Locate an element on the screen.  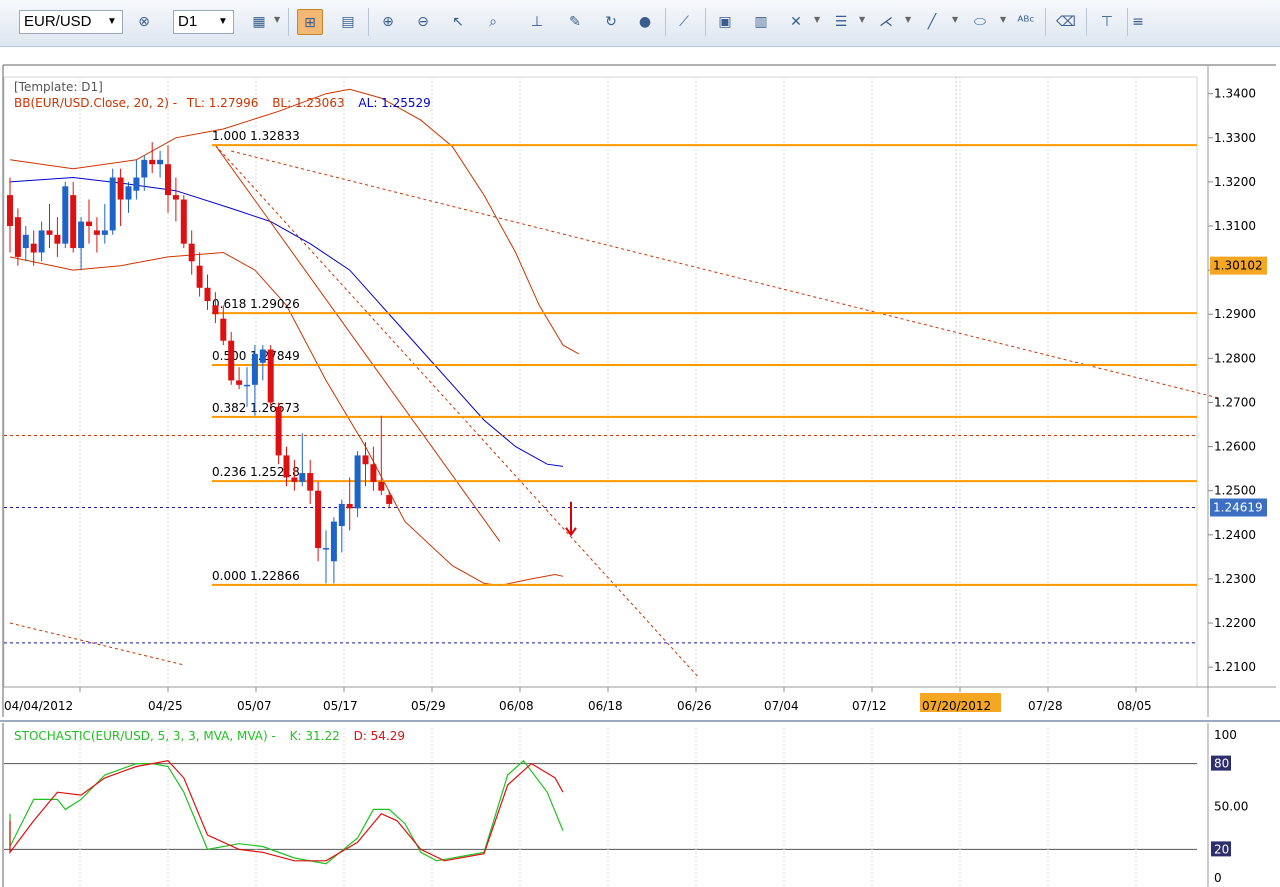
y-tick-label: 1.2100 is located at coordinates (1235, 667).